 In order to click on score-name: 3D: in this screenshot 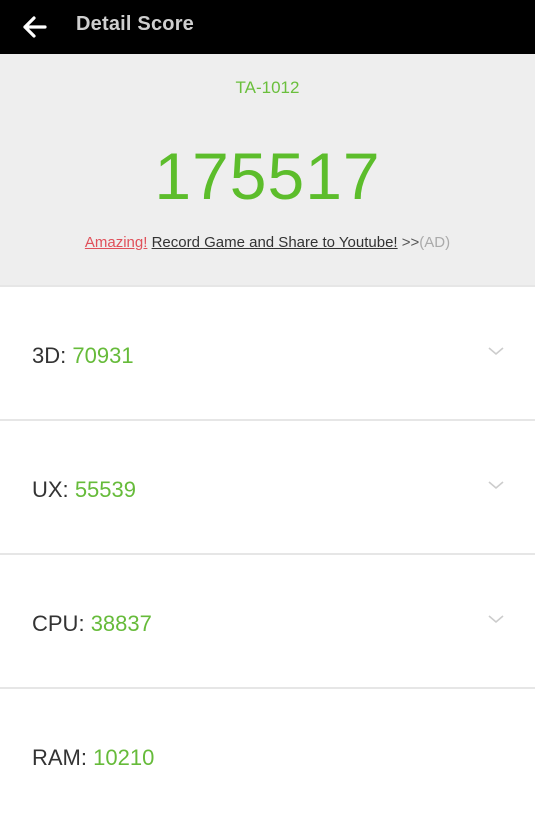, I will do `click(49, 355)`.